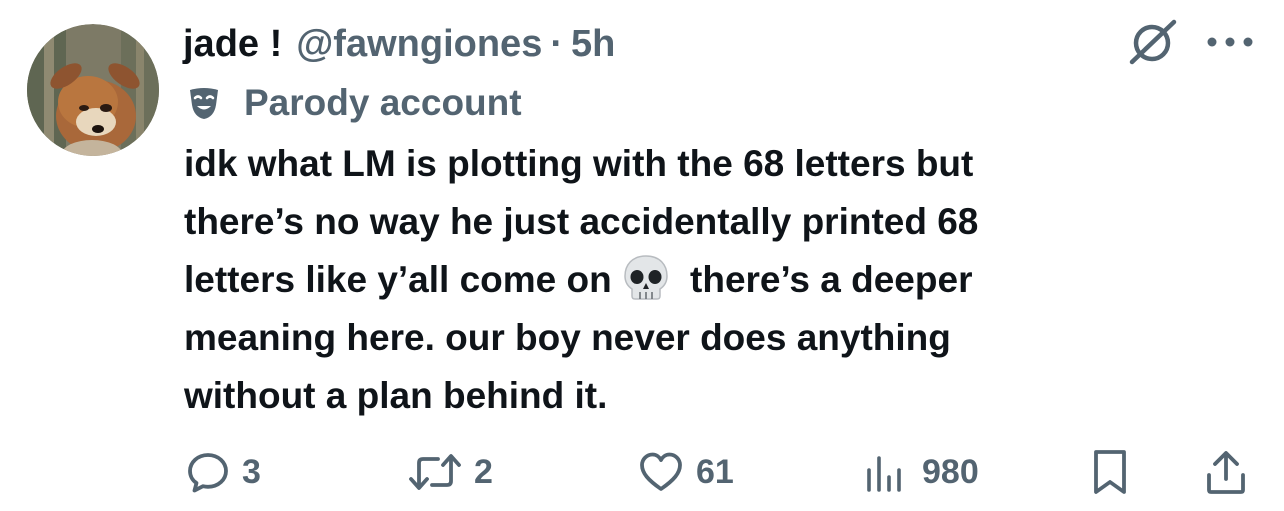 This screenshot has height=511, width=1284. I want to click on post-text-line: without a plan behind it., so click(396, 395).